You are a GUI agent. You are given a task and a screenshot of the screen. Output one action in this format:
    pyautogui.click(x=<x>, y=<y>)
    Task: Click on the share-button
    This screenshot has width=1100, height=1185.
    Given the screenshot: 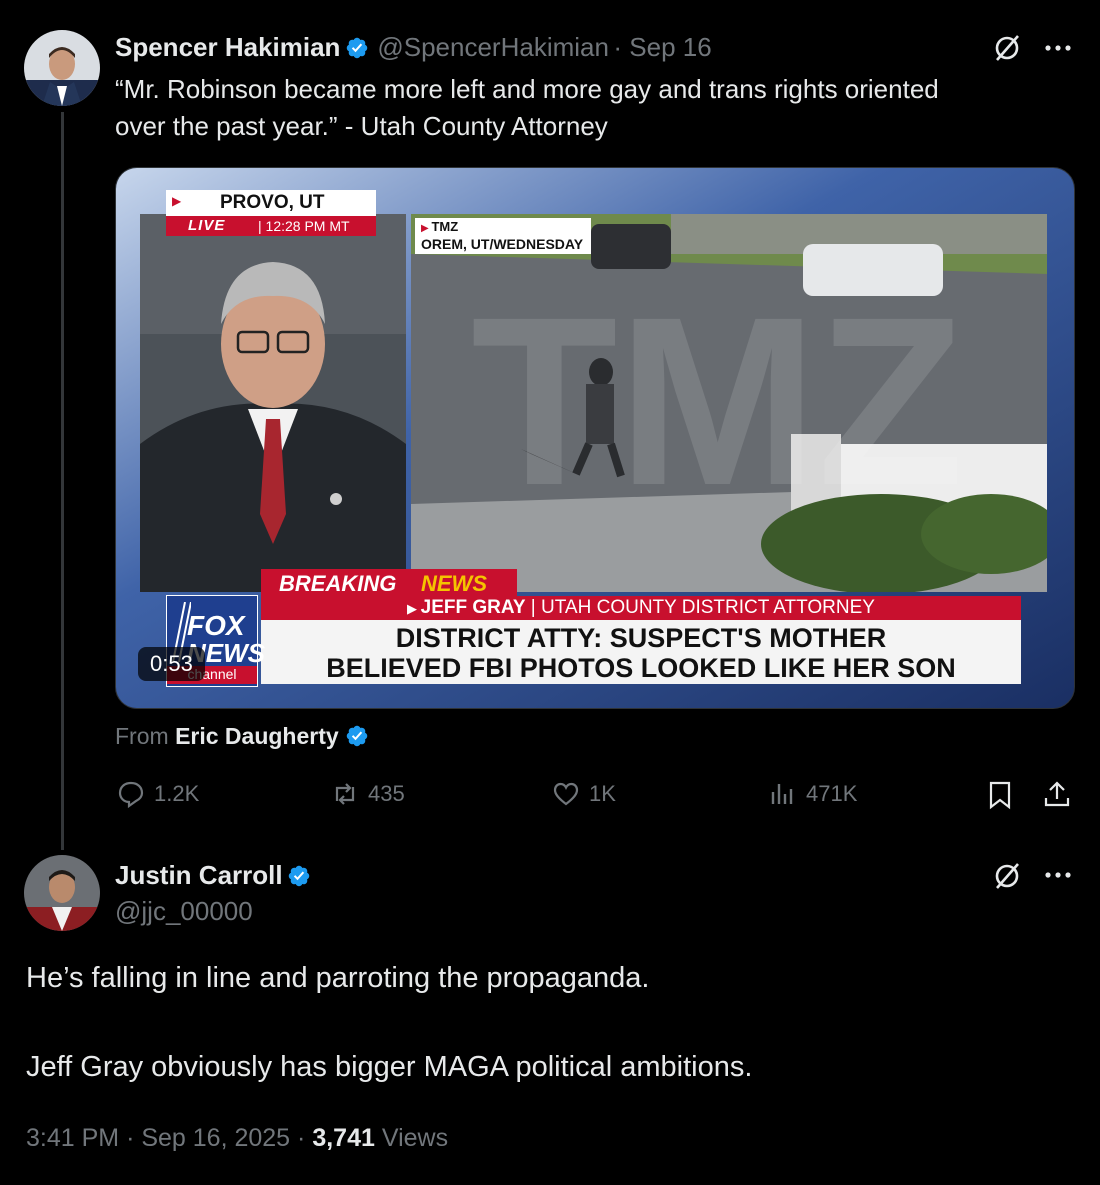 What is the action you would take?
    pyautogui.click(x=1057, y=796)
    